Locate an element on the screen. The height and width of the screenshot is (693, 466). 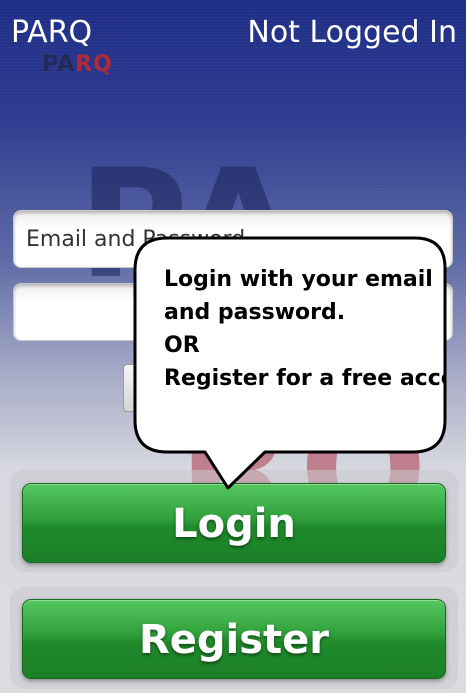
tooltip-line-4: Register for a free account is located at coordinates (304, 378).